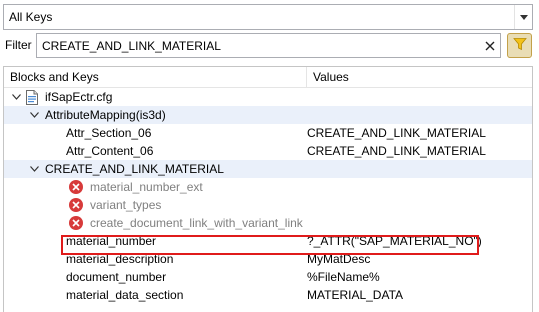 This screenshot has width=539, height=312. I want to click on value-label: MATERIAL_DATA, so click(355, 295).